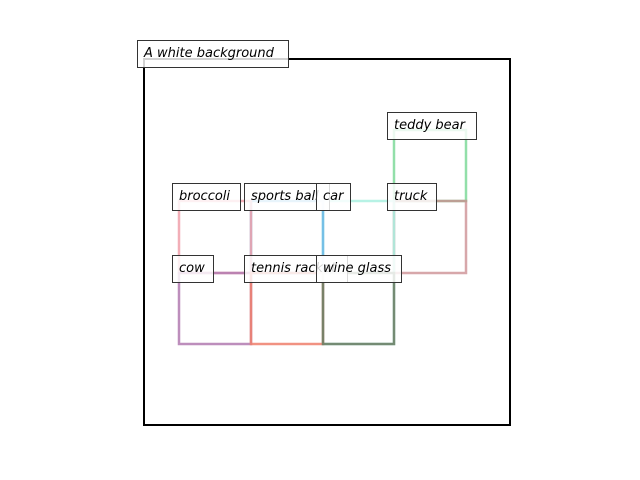 This screenshot has height=480, width=640. I want to click on wine-glass-box, so click(358, 308).